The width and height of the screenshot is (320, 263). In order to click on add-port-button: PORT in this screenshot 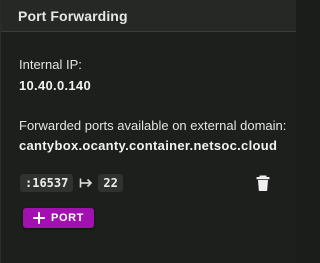, I will do `click(58, 218)`.